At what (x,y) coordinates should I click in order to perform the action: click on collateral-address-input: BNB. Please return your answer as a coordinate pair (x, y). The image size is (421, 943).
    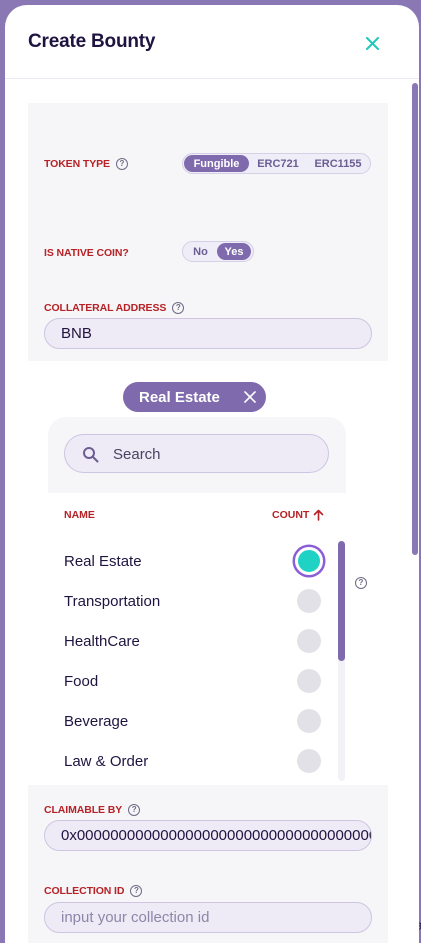
    Looking at the image, I should click on (208, 333).